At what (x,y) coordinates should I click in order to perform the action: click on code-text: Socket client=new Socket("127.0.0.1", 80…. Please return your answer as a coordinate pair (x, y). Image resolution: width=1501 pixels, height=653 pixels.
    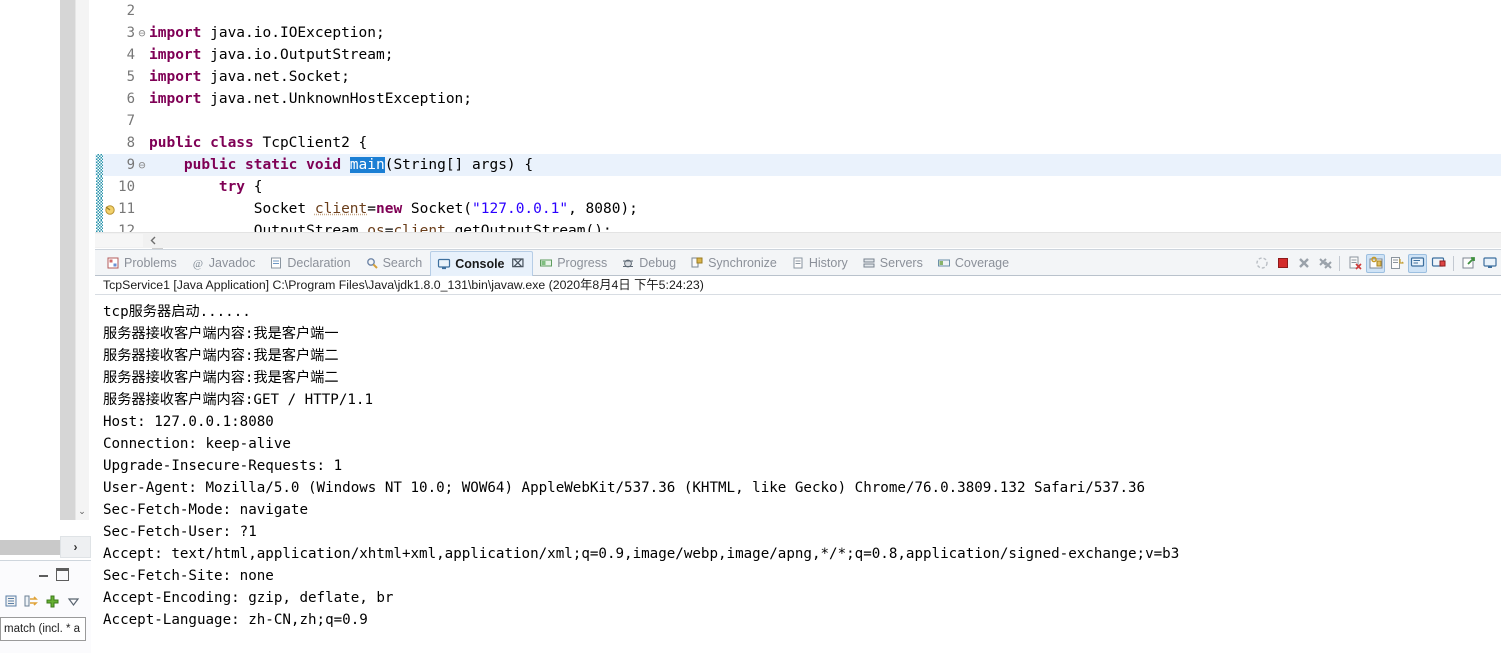
    Looking at the image, I should click on (393, 209).